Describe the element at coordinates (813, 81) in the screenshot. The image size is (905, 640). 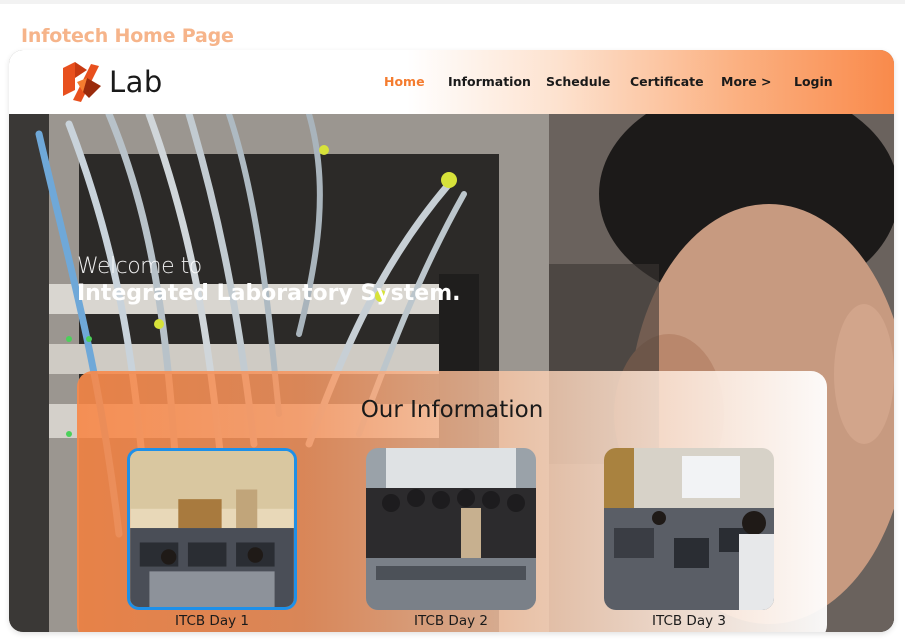
I see `nav-login: Login` at that location.